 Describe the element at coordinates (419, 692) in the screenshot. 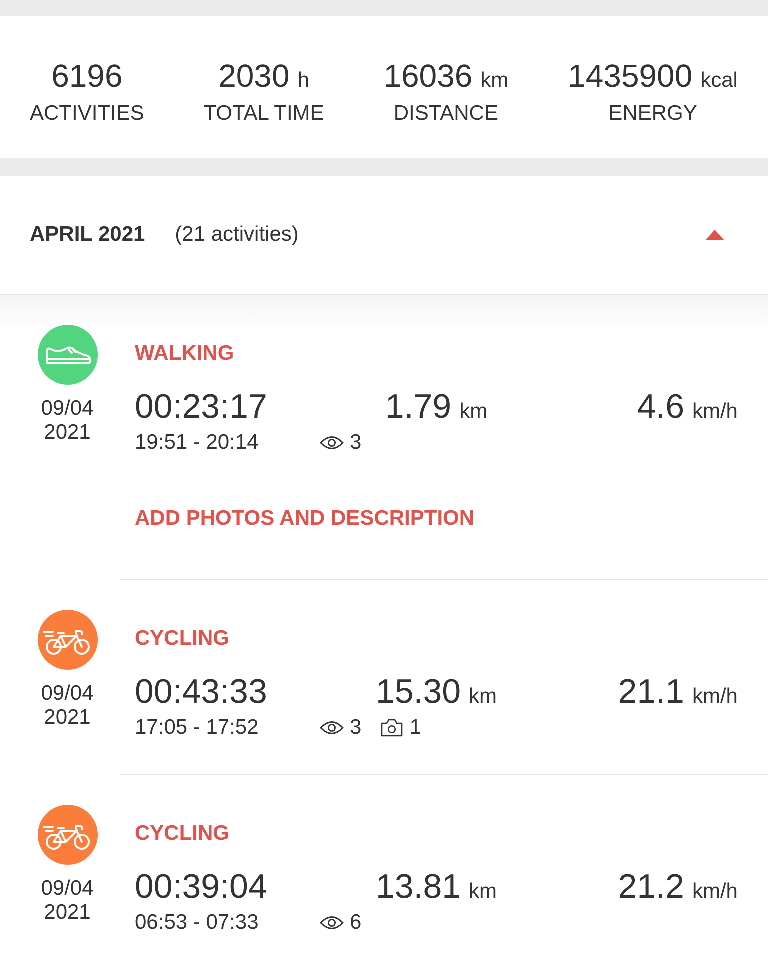

I see `distance-value: 15.30` at that location.